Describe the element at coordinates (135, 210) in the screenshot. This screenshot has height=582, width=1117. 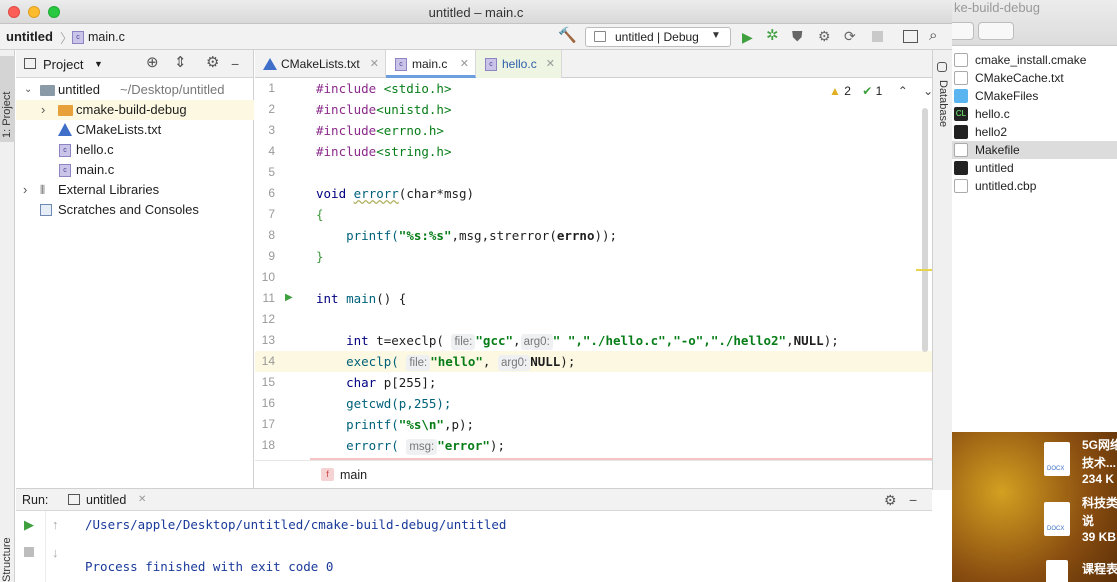
I see `tree-item-scratches: Scratches and Consoles` at that location.